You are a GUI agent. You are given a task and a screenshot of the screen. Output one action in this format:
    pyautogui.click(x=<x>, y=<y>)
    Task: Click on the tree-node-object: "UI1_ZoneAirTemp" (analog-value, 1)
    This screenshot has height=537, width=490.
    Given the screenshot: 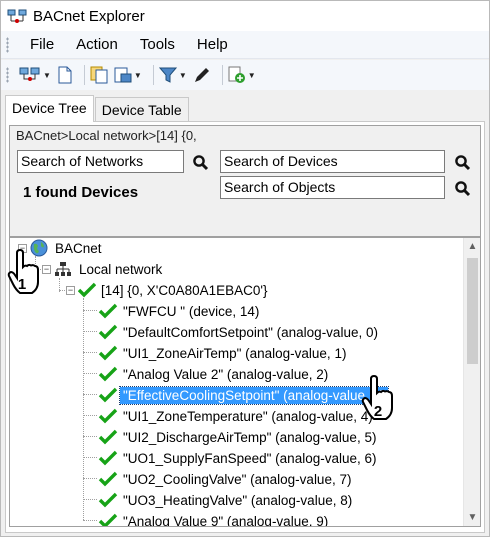 What is the action you would take?
    pyautogui.click(x=223, y=353)
    